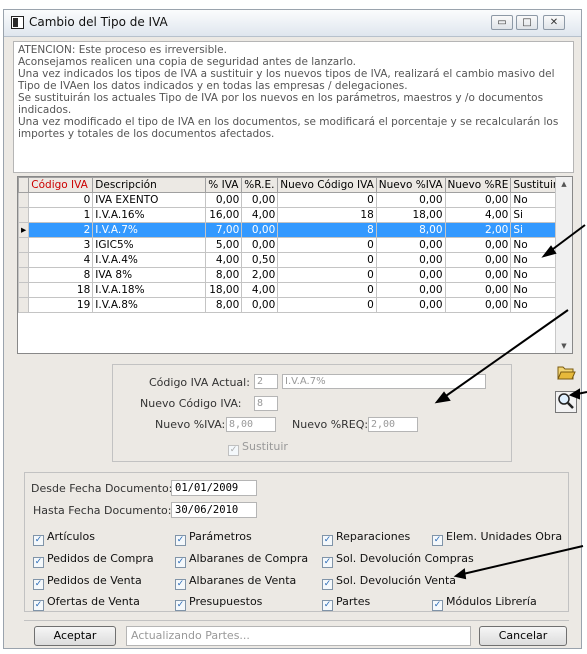  What do you see at coordinates (554, 22) in the screenshot?
I see `close-button: ✕` at bounding box center [554, 22].